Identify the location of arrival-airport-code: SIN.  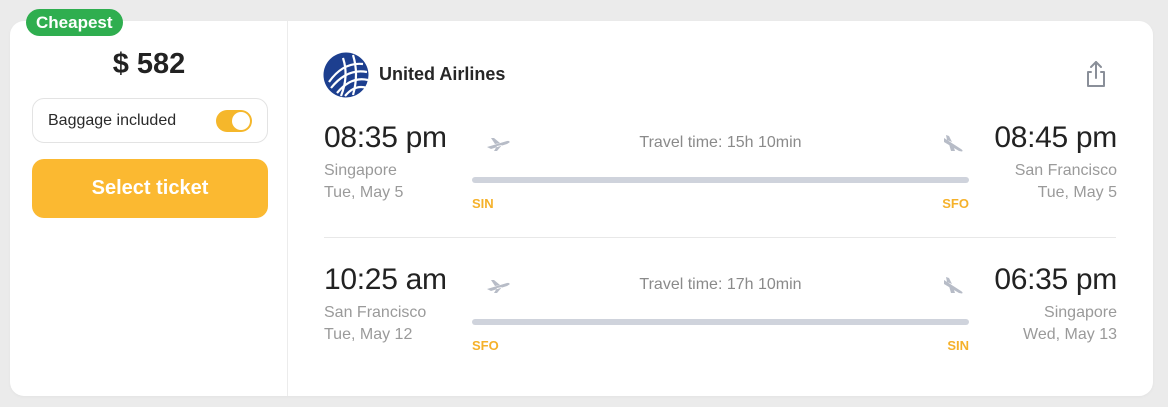
(958, 345).